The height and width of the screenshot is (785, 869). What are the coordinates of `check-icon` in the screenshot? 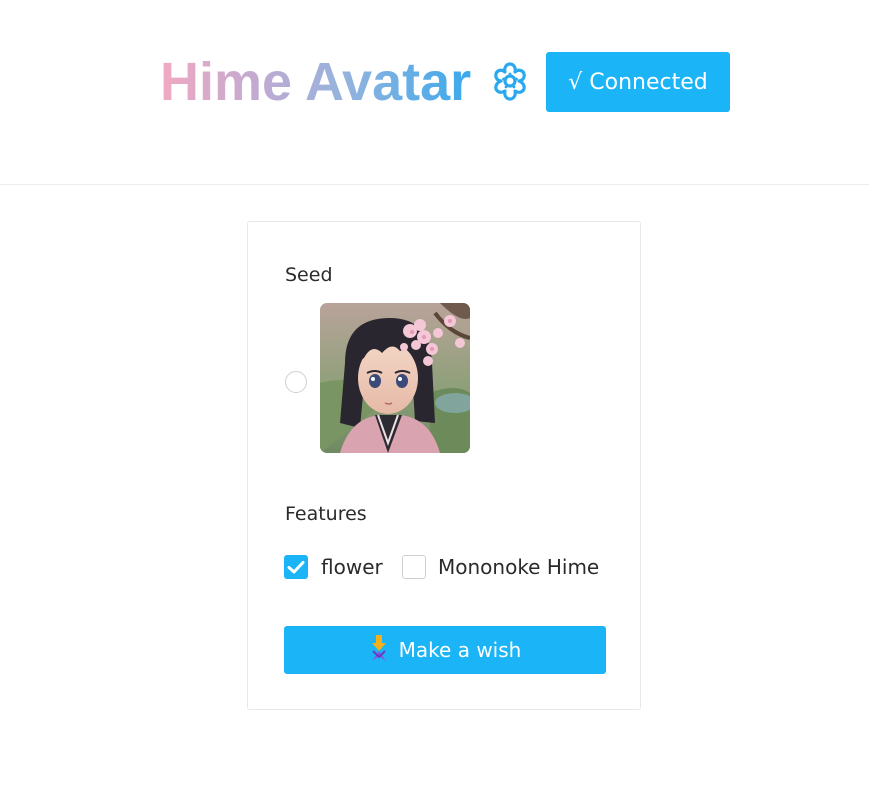 It's located at (296, 567).